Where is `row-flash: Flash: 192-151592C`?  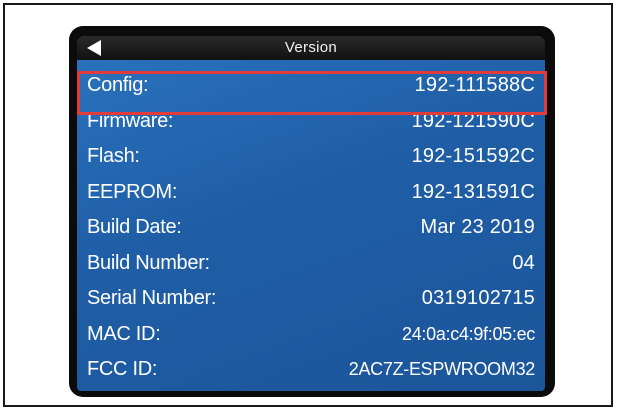
row-flash: Flash: 192-151592C is located at coordinates (311, 157).